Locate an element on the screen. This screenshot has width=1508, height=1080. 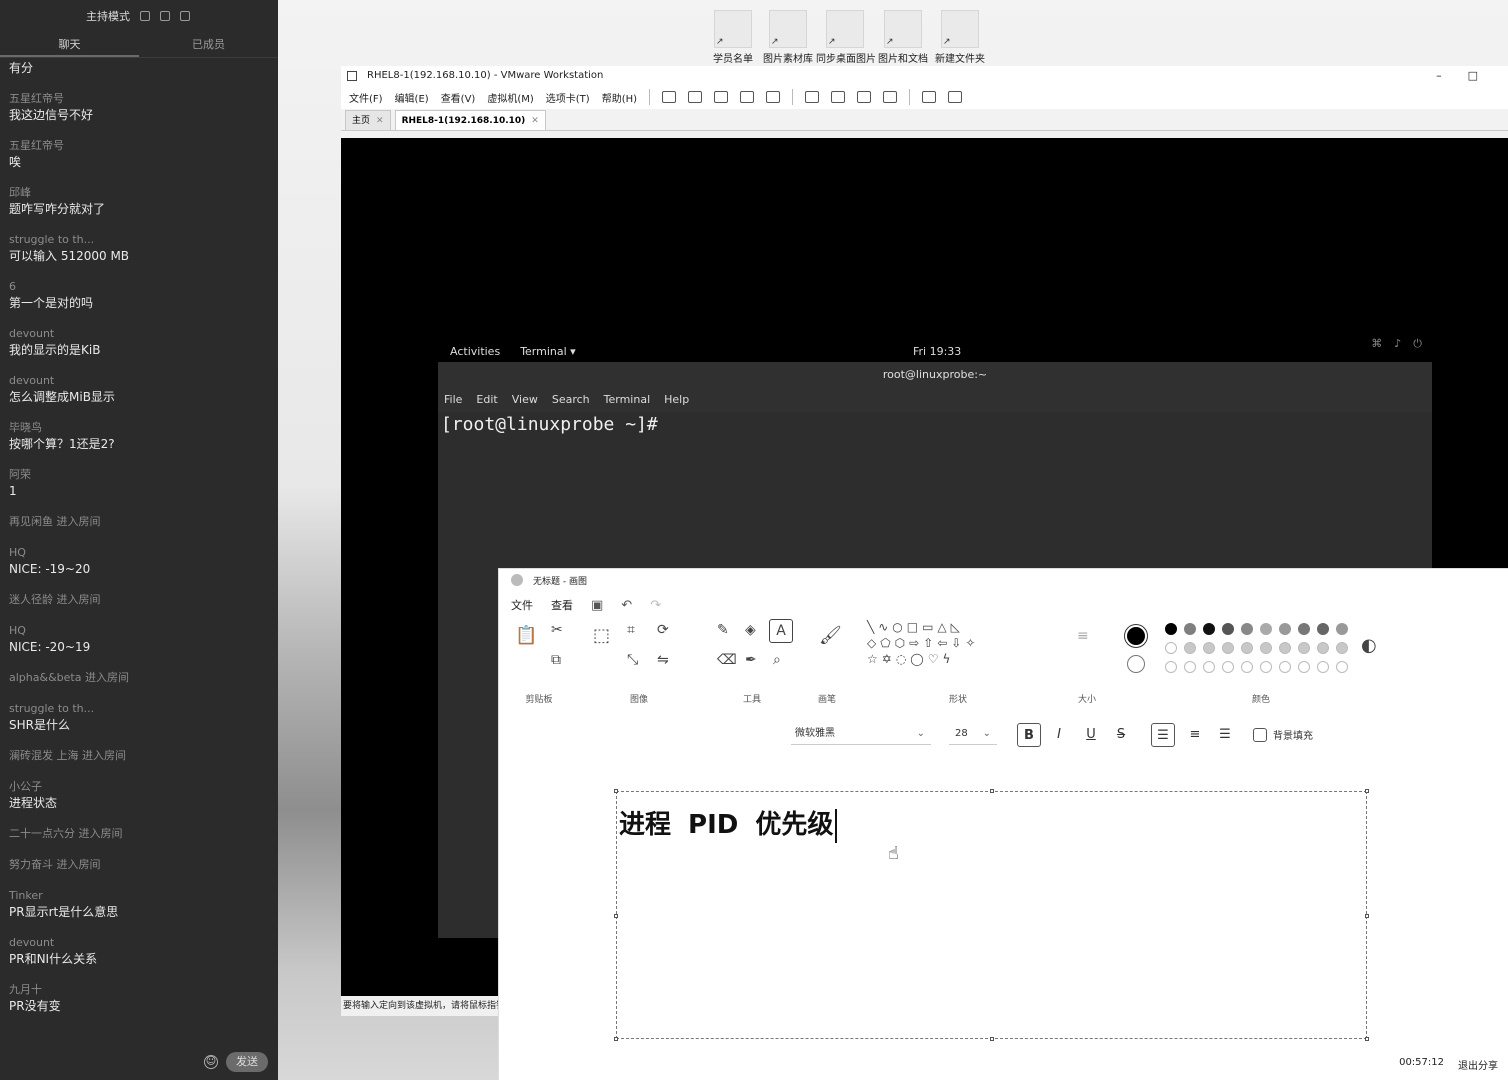
font-family-select: 微软雅黑 ⌄ is located at coordinates (861, 734).